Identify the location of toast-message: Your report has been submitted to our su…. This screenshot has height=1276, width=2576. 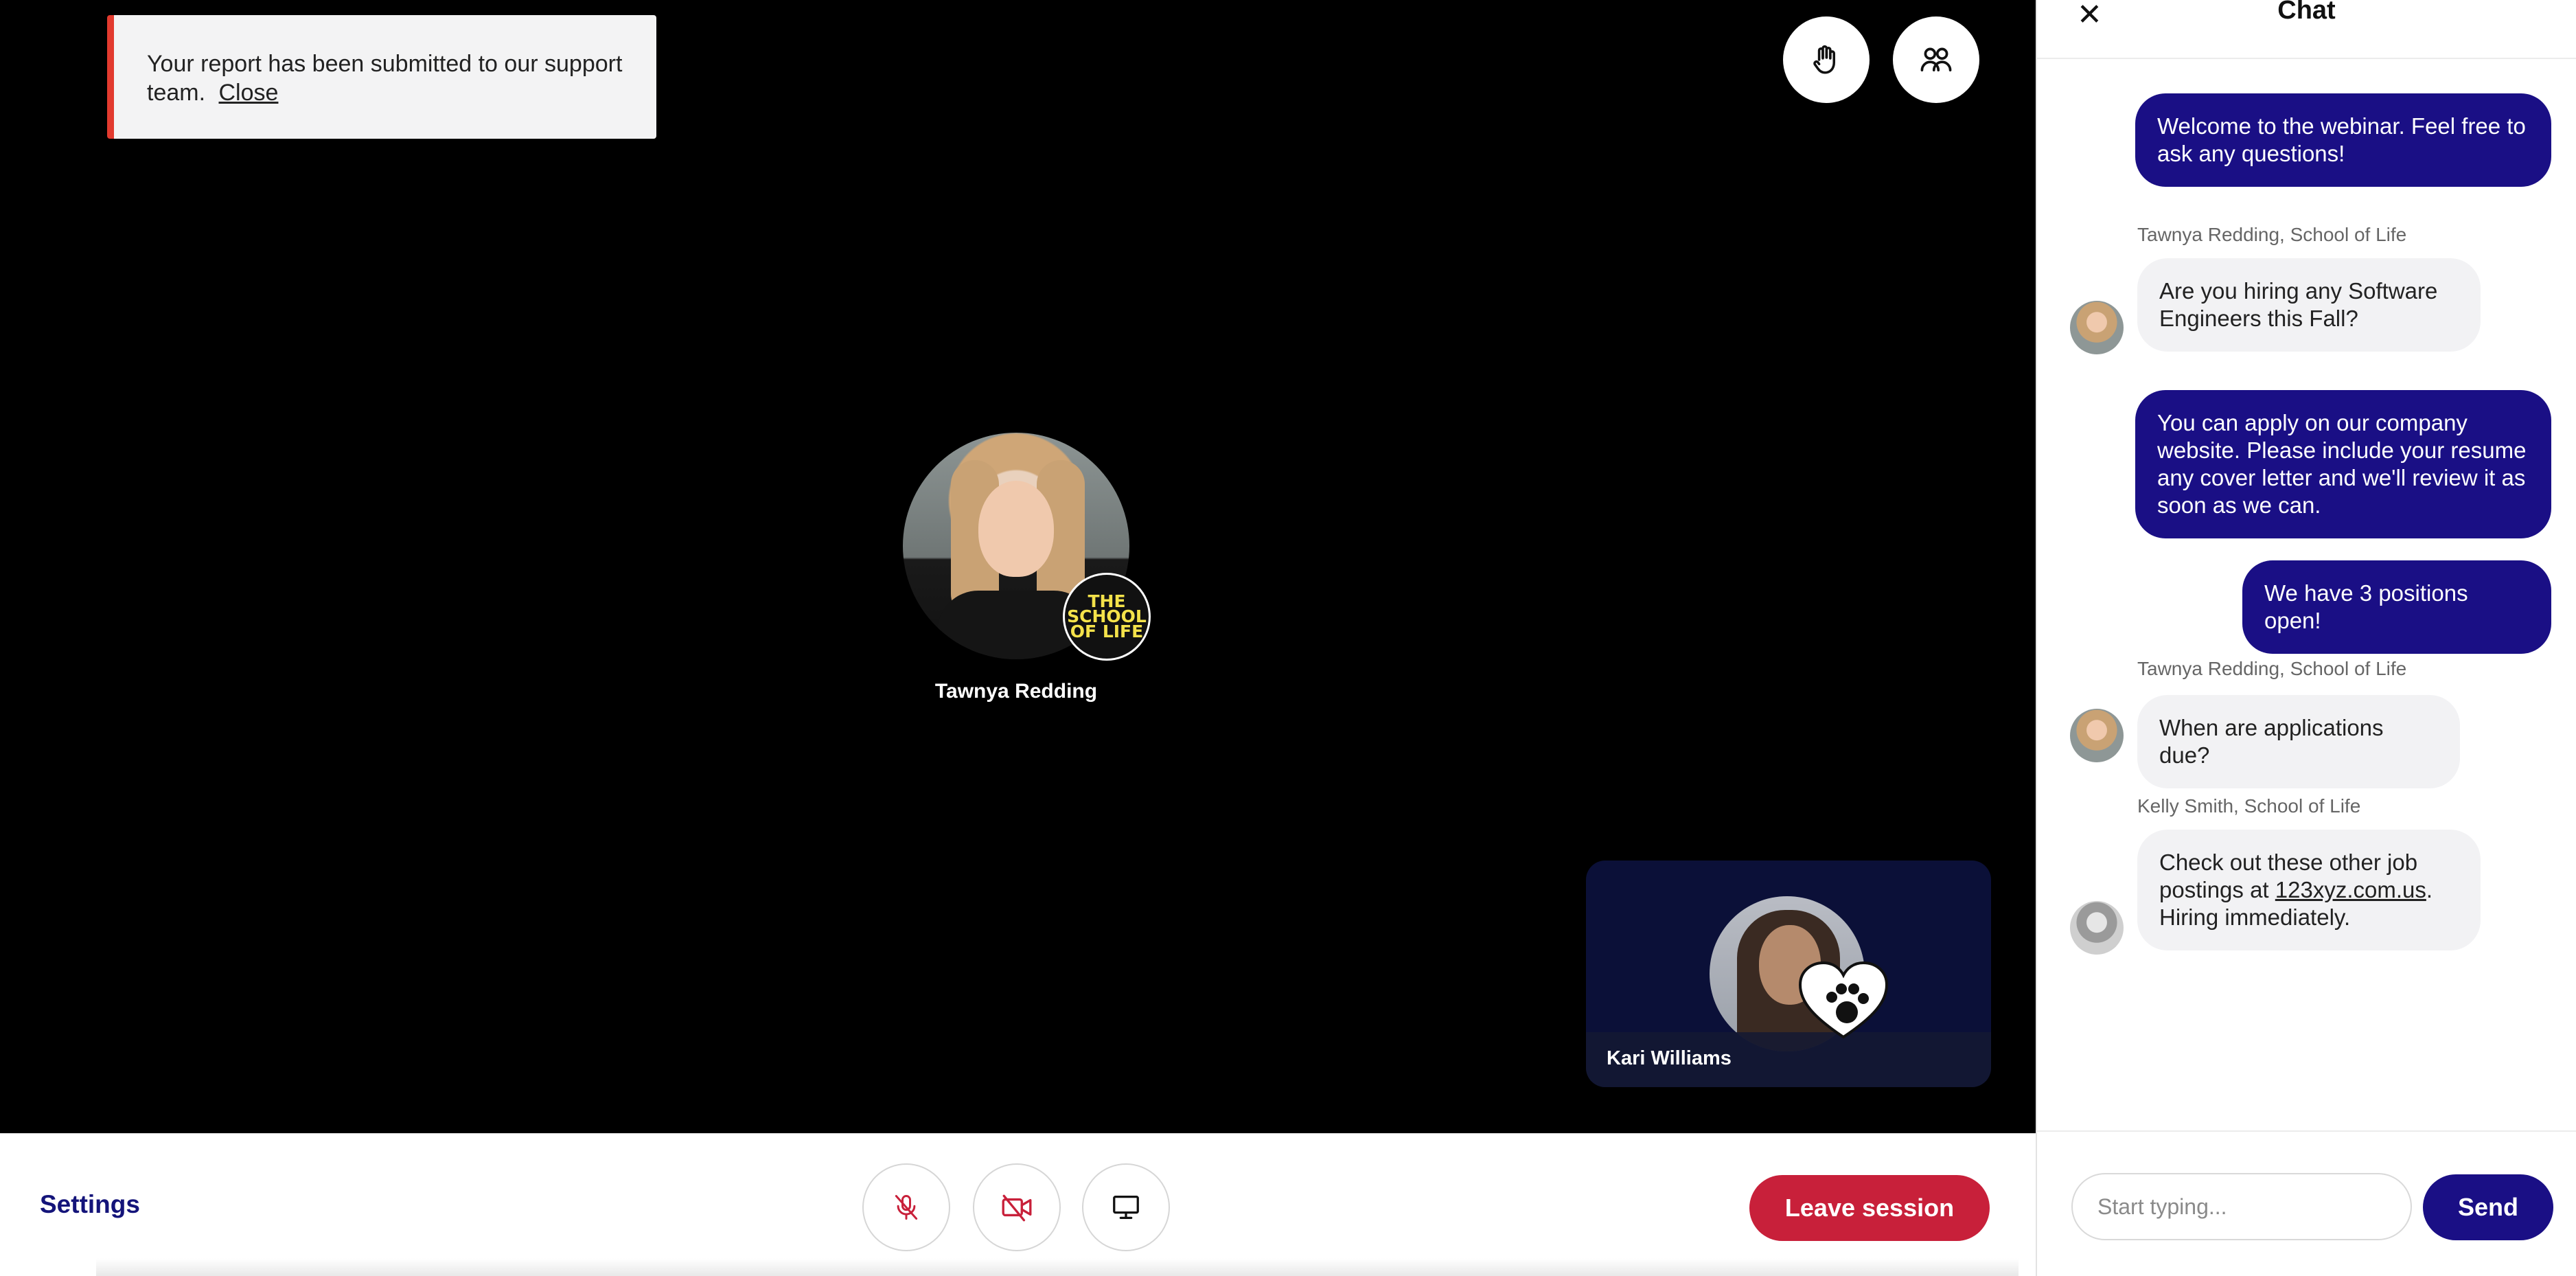
(385, 78).